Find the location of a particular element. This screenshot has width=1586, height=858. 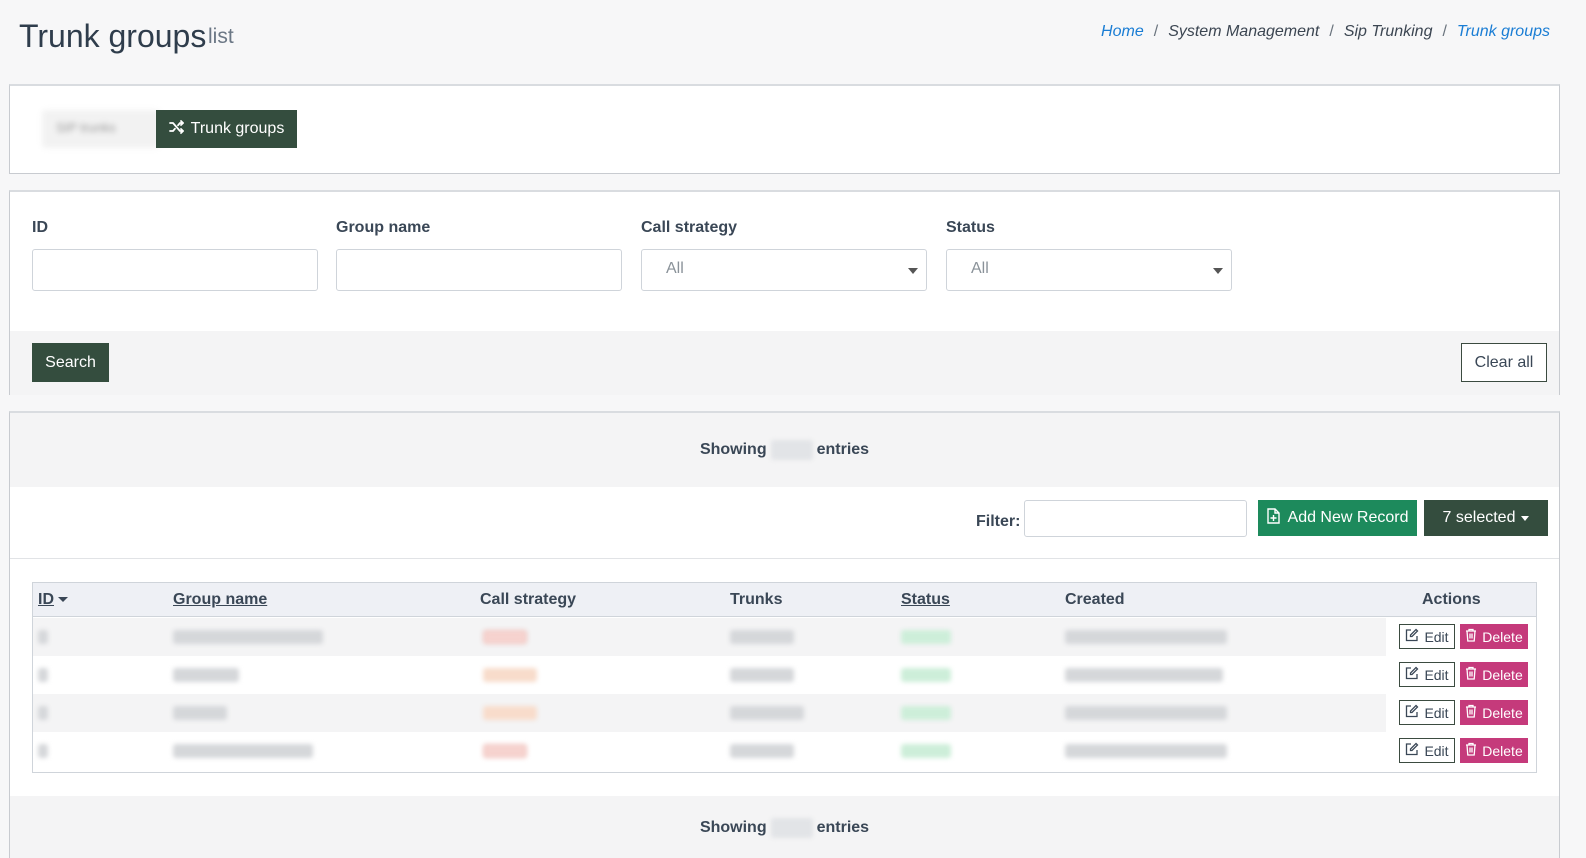

showing-info-bottom: Showing entries is located at coordinates (784, 827).